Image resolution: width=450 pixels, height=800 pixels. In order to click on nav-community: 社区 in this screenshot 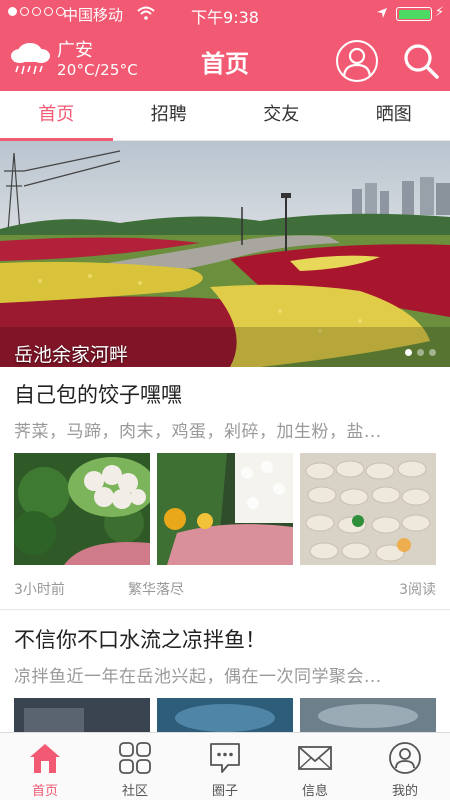, I will do `click(135, 766)`.